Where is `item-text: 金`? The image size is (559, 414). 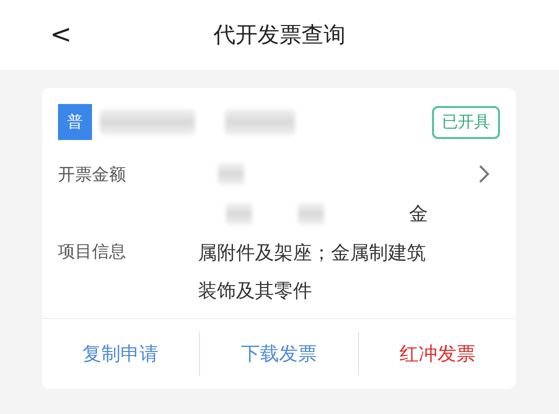 item-text: 金 is located at coordinates (418, 214).